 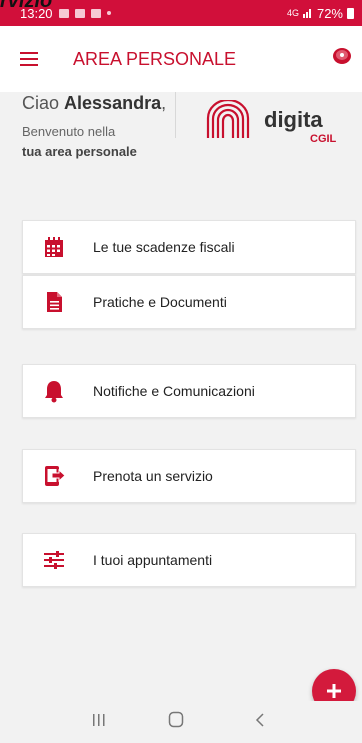 I want to click on divider, so click(x=175, y=115).